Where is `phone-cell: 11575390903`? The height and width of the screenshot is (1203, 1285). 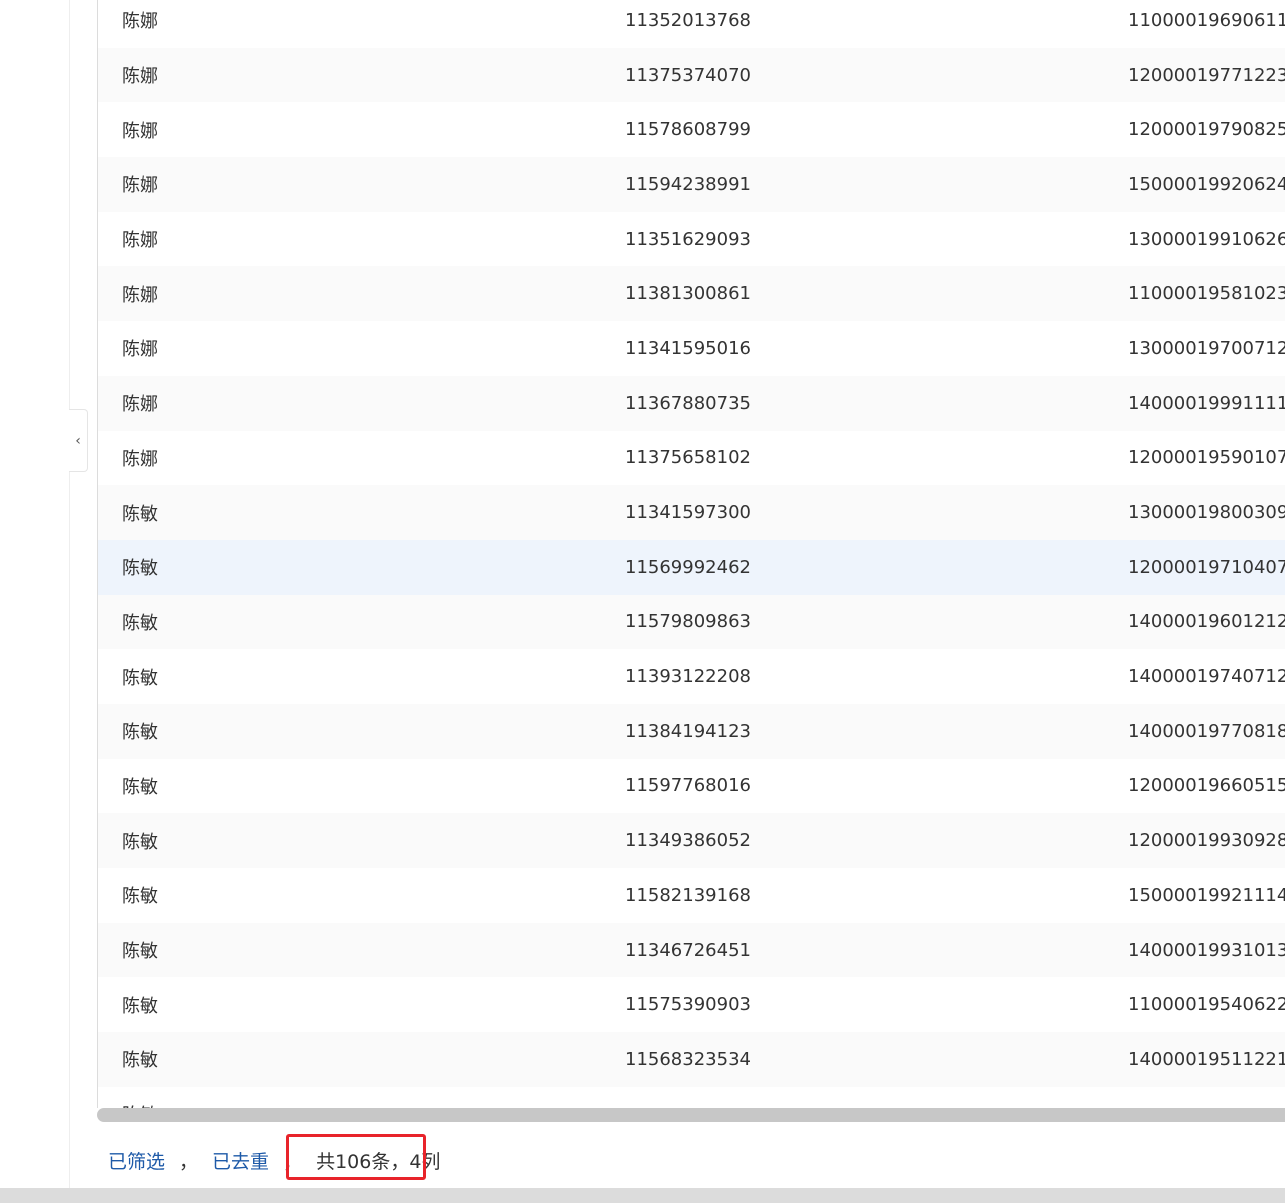
phone-cell: 11575390903 is located at coordinates (688, 1005).